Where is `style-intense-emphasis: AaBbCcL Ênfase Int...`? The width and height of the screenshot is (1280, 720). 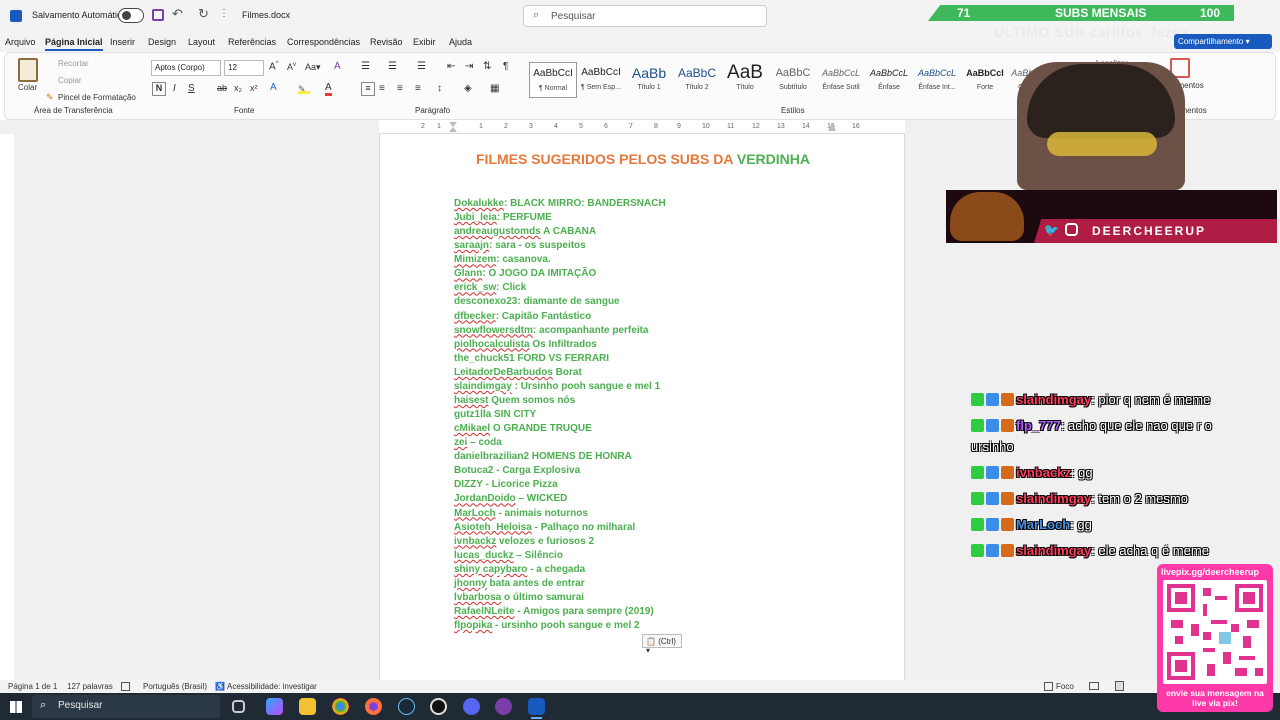
style-intense-emphasis: AaBbCcL Ênfase Int... is located at coordinates (937, 80).